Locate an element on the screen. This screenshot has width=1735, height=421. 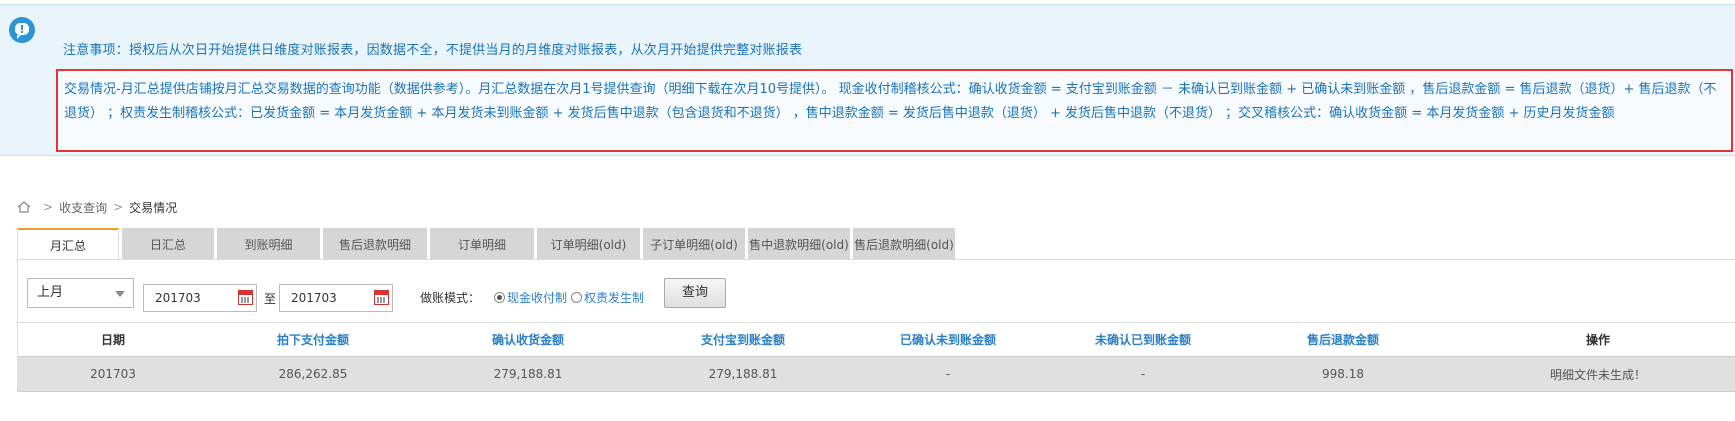
message-icon is located at coordinates (22, 30).